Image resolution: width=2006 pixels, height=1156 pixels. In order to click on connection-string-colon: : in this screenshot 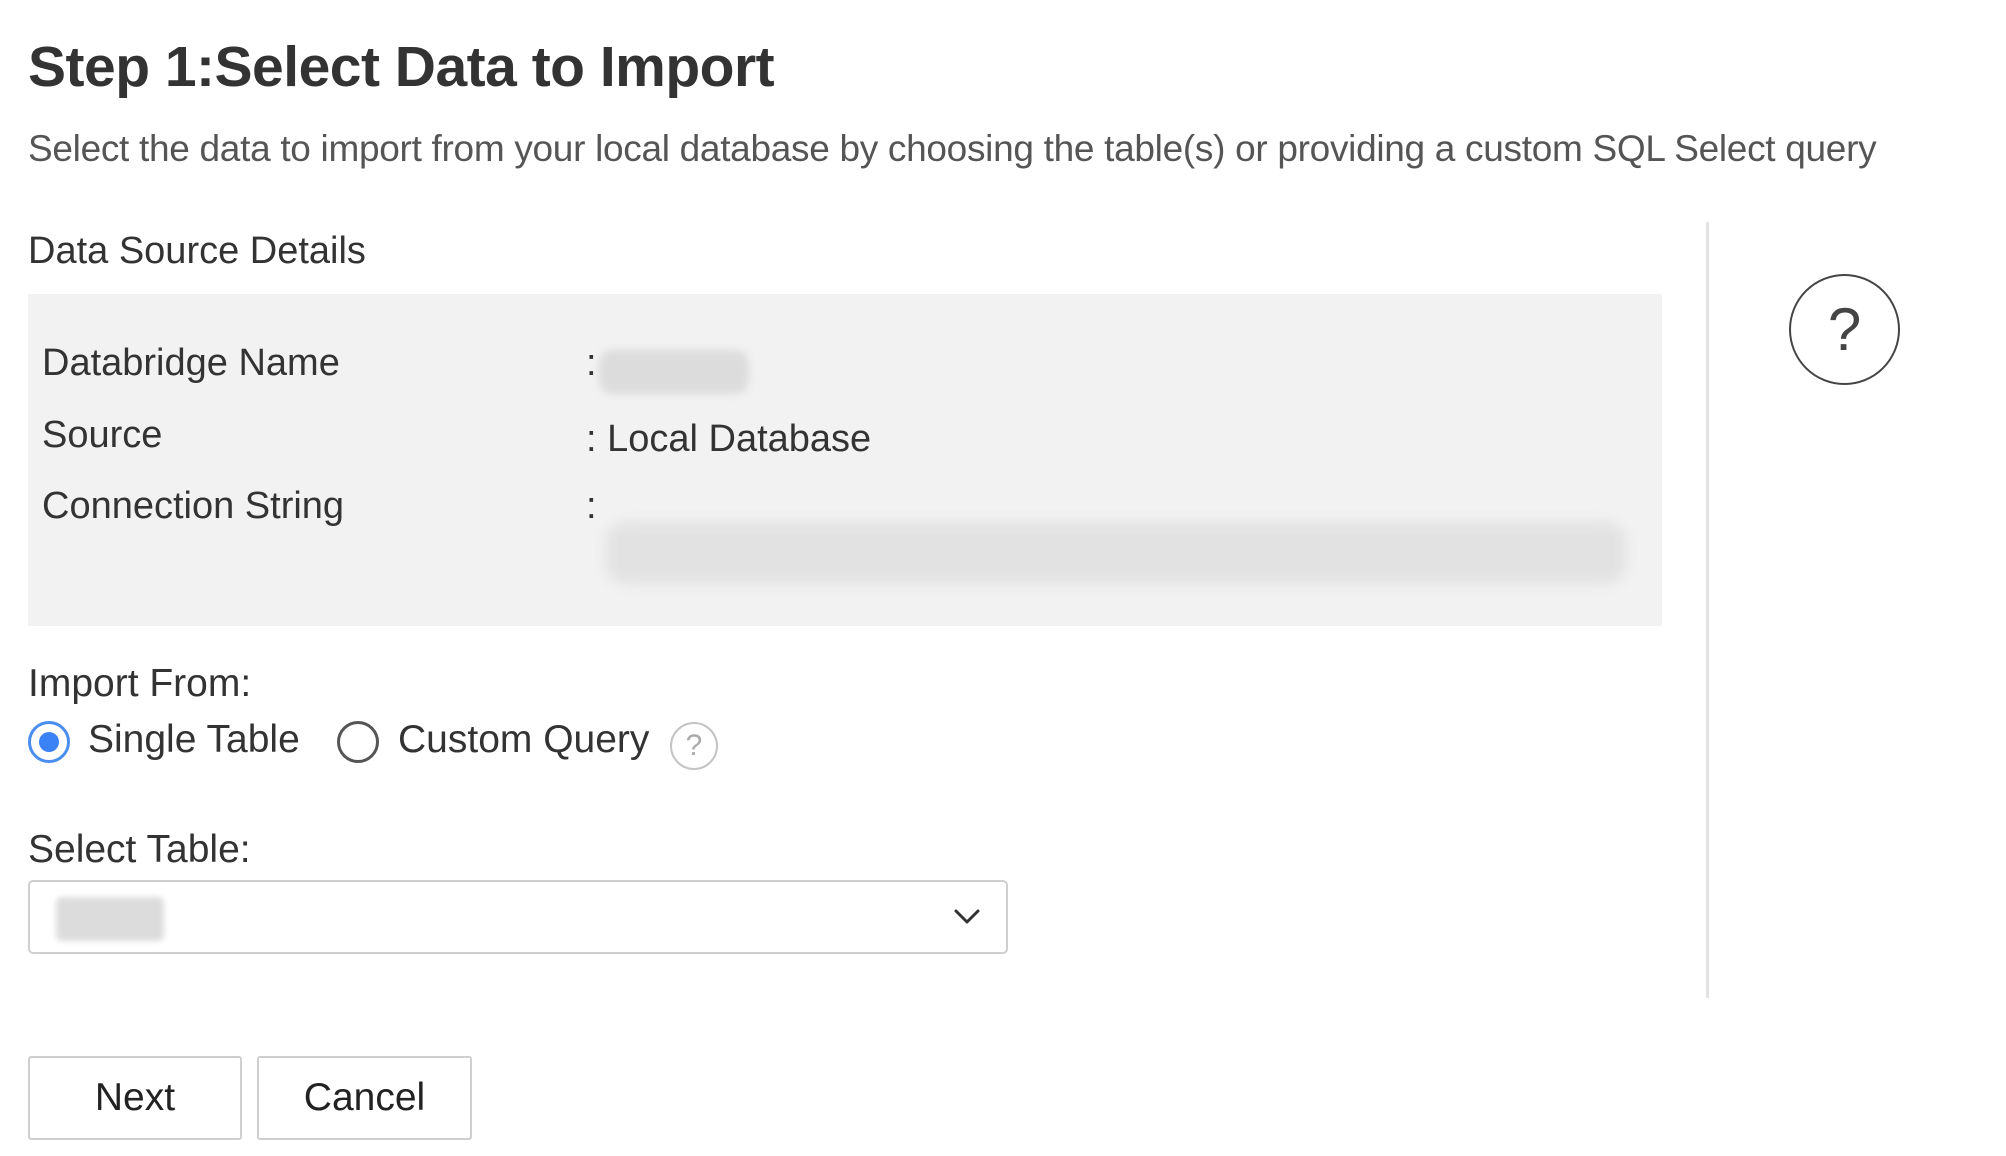, I will do `click(591, 506)`.